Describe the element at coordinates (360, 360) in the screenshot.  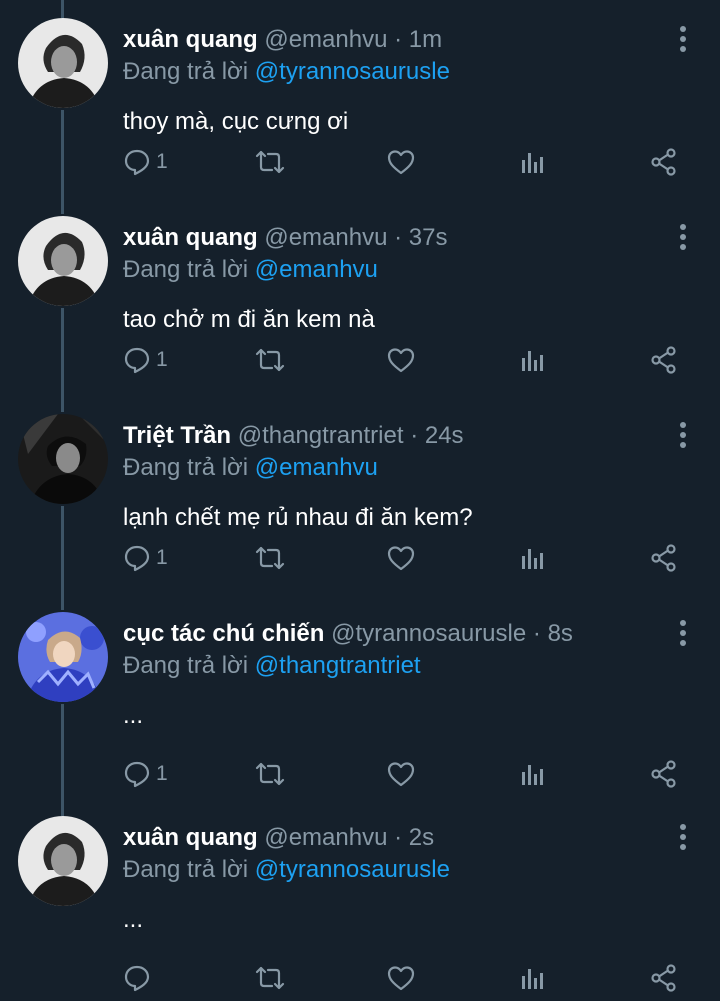
I see `action-bar: 1` at that location.